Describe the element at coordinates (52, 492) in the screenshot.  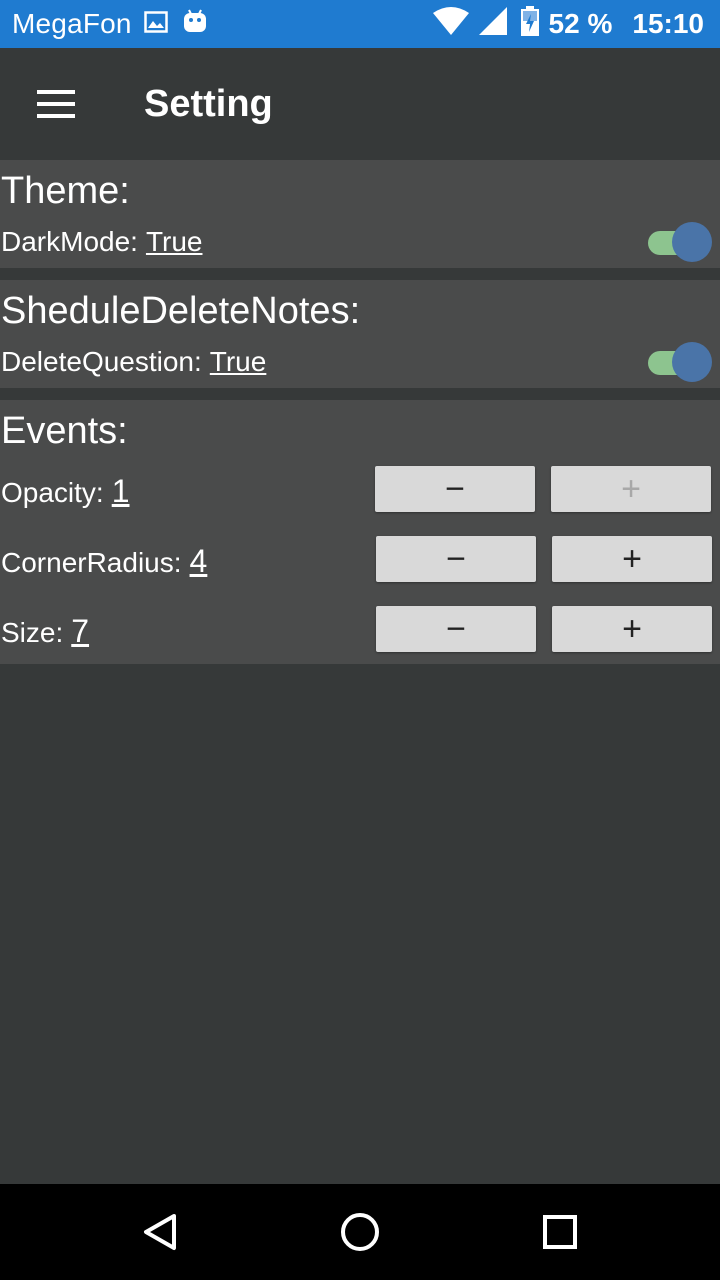
I see `opacity-label: Opacity:` at that location.